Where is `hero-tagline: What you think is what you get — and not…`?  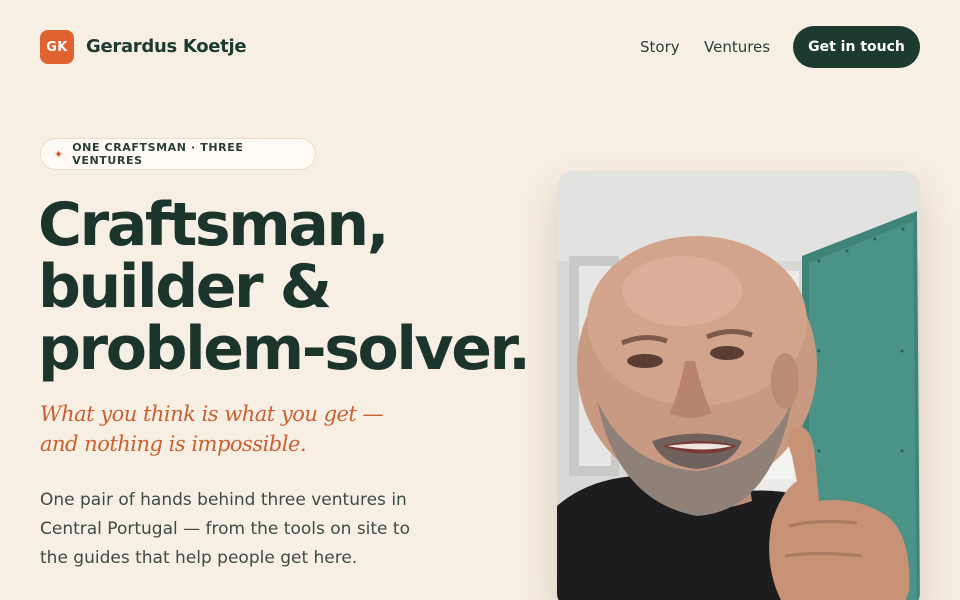
hero-tagline: What you think is what you get — and not… is located at coordinates (212, 429).